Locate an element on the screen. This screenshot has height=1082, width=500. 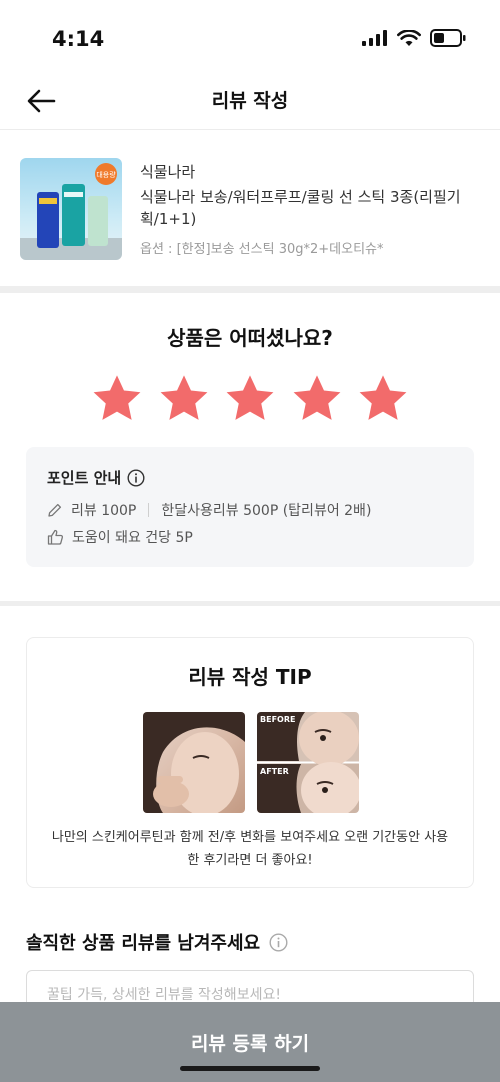
thumbs-up-icon is located at coordinates (55, 537).